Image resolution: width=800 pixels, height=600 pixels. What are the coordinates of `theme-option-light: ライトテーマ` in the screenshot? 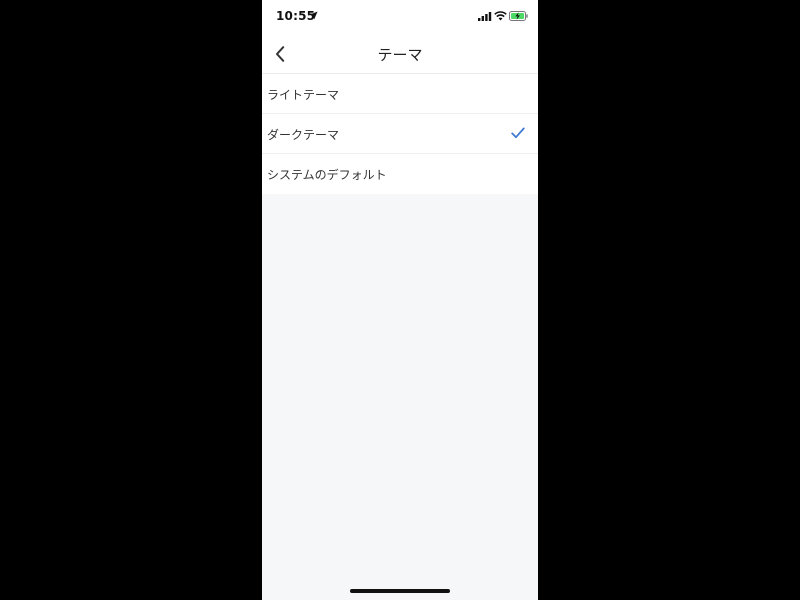 It's located at (400, 94).